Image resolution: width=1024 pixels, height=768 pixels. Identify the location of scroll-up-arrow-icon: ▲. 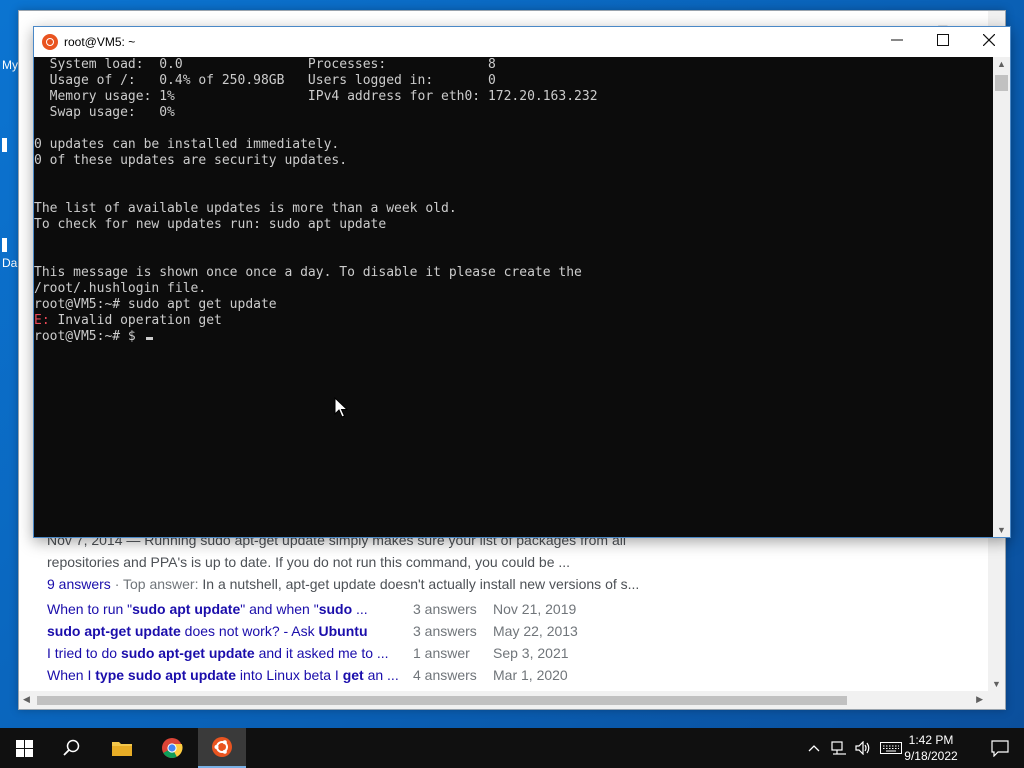
(1001, 64).